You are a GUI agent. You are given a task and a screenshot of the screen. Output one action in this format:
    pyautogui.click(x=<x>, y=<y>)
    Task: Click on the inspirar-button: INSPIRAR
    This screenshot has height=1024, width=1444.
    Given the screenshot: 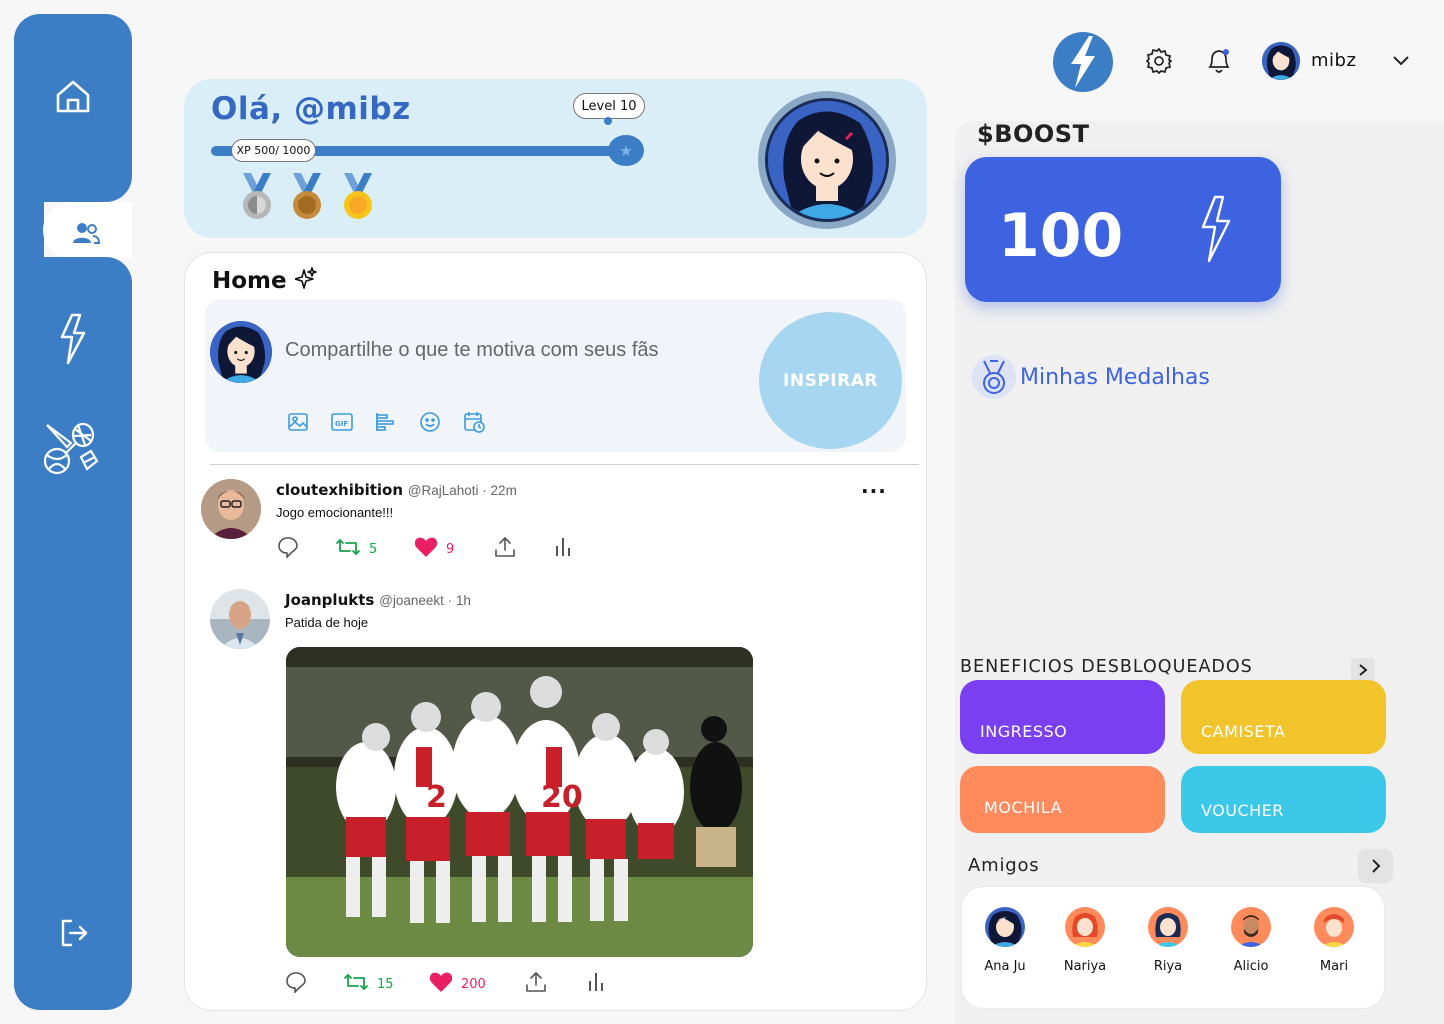 What is the action you would take?
    pyautogui.click(x=830, y=380)
    